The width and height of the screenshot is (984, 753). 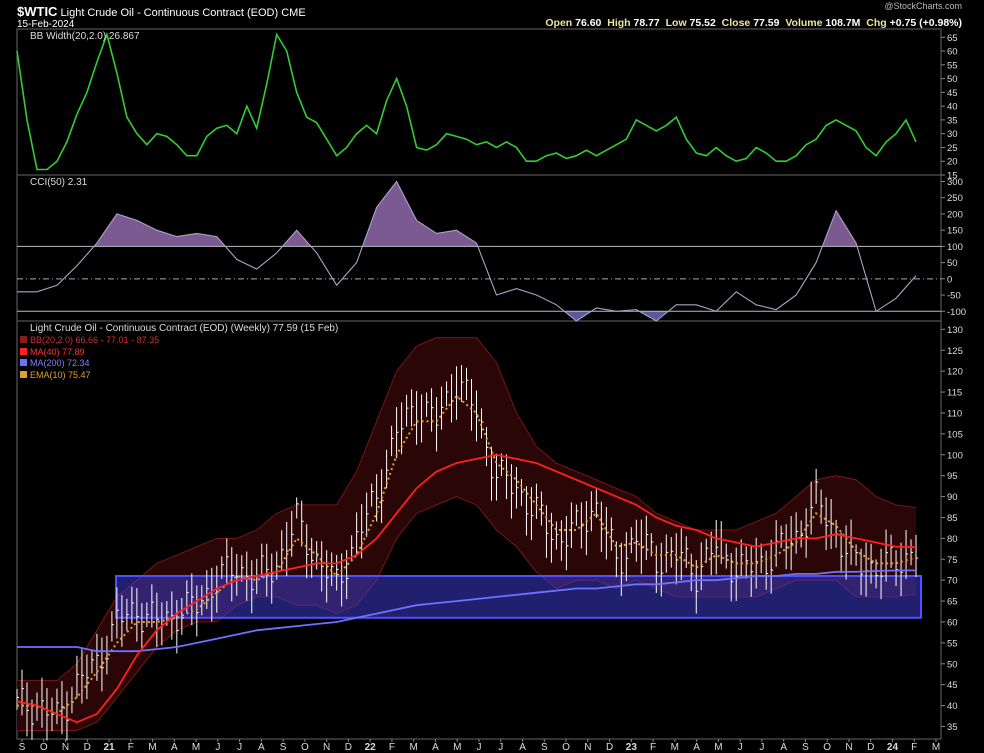 I want to click on y-tick-label: 115, so click(x=954, y=393).